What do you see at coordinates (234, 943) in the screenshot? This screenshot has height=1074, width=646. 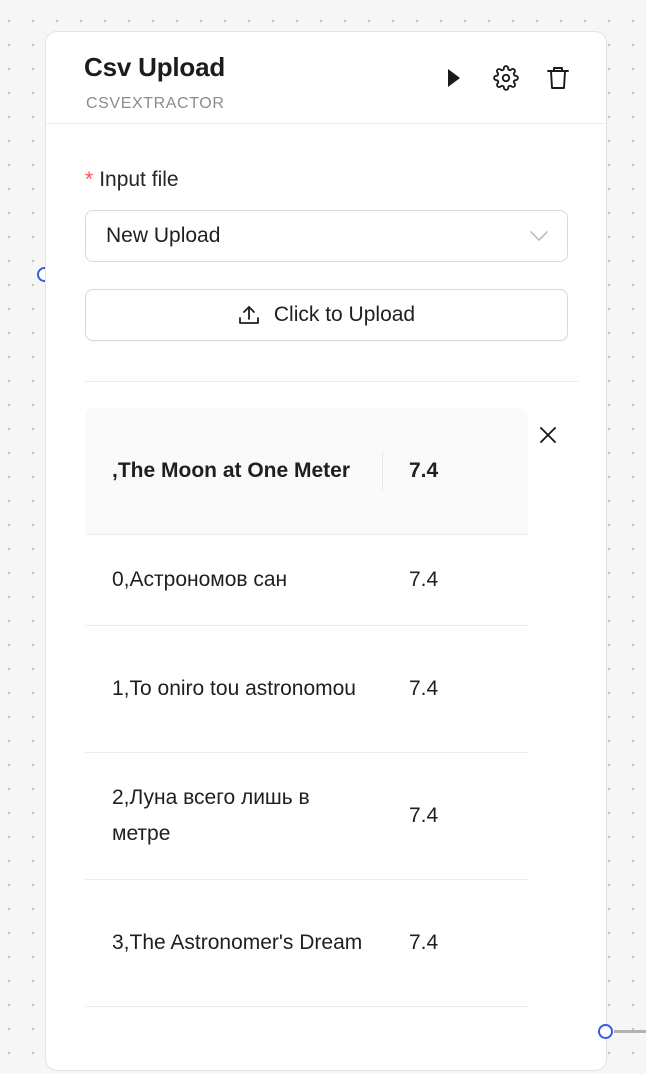 I see `table-cell: 3,The Astronomer's Dream` at bounding box center [234, 943].